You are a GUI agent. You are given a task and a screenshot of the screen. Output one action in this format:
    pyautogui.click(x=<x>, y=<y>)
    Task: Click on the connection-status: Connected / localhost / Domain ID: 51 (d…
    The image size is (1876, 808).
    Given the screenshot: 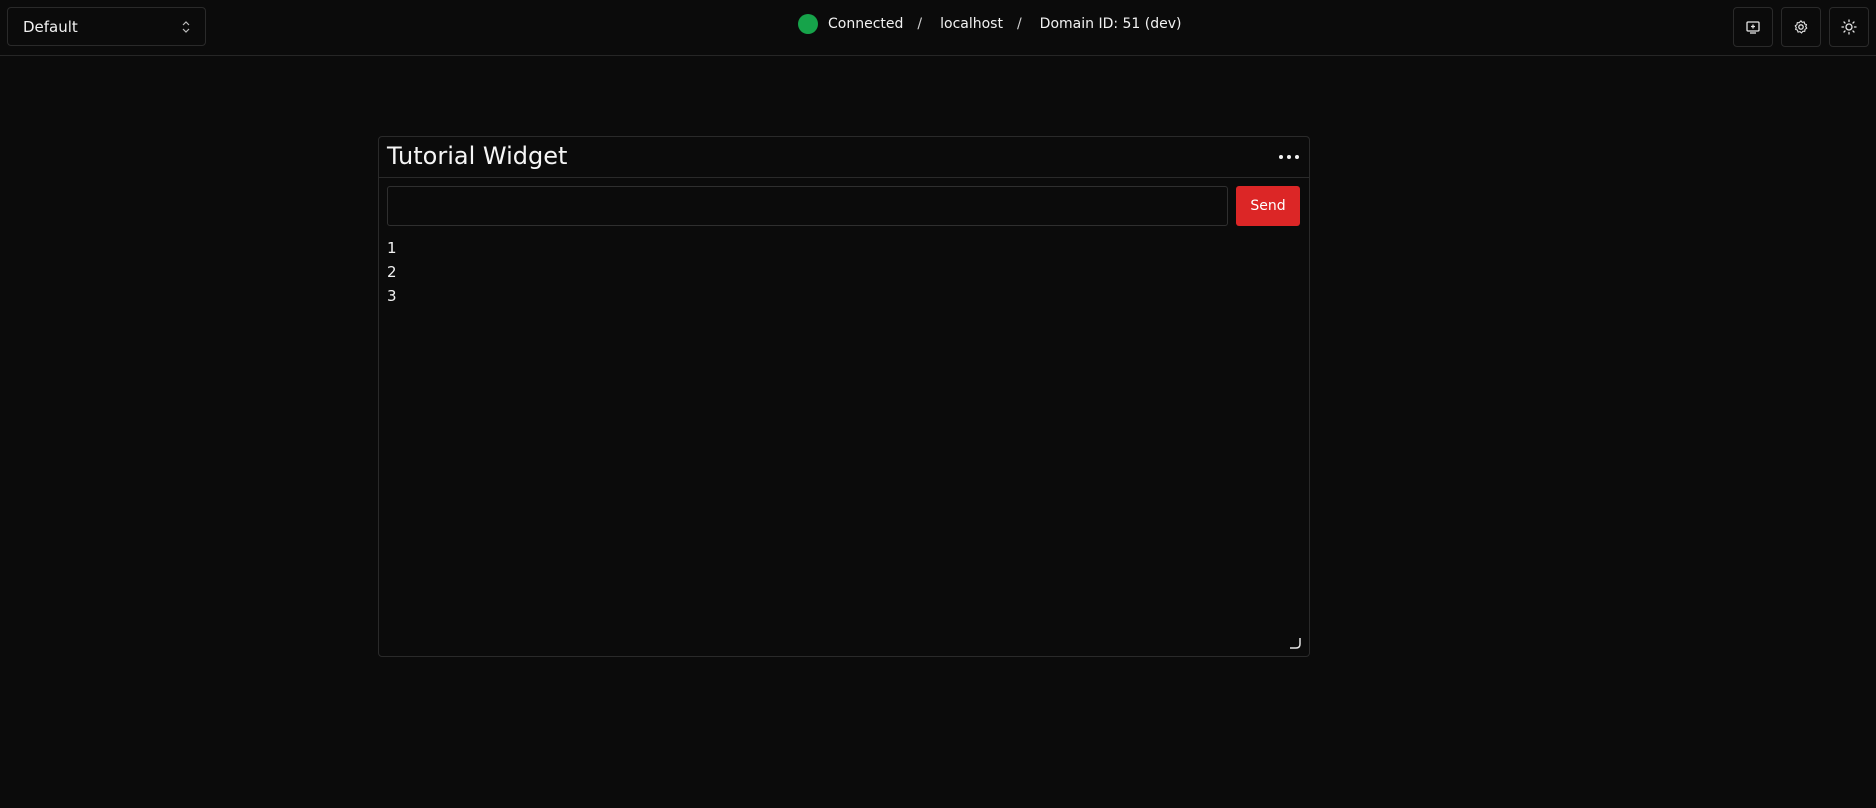 What is the action you would take?
    pyautogui.click(x=990, y=24)
    